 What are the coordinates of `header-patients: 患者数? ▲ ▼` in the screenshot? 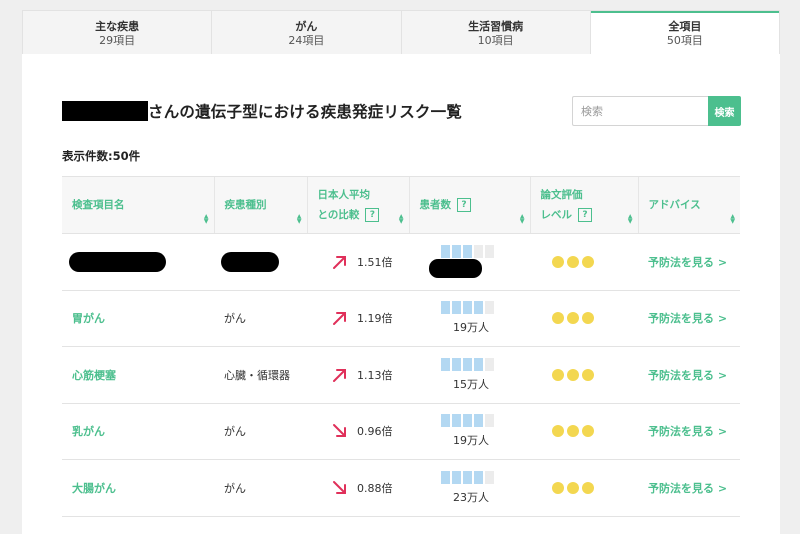 It's located at (469, 205).